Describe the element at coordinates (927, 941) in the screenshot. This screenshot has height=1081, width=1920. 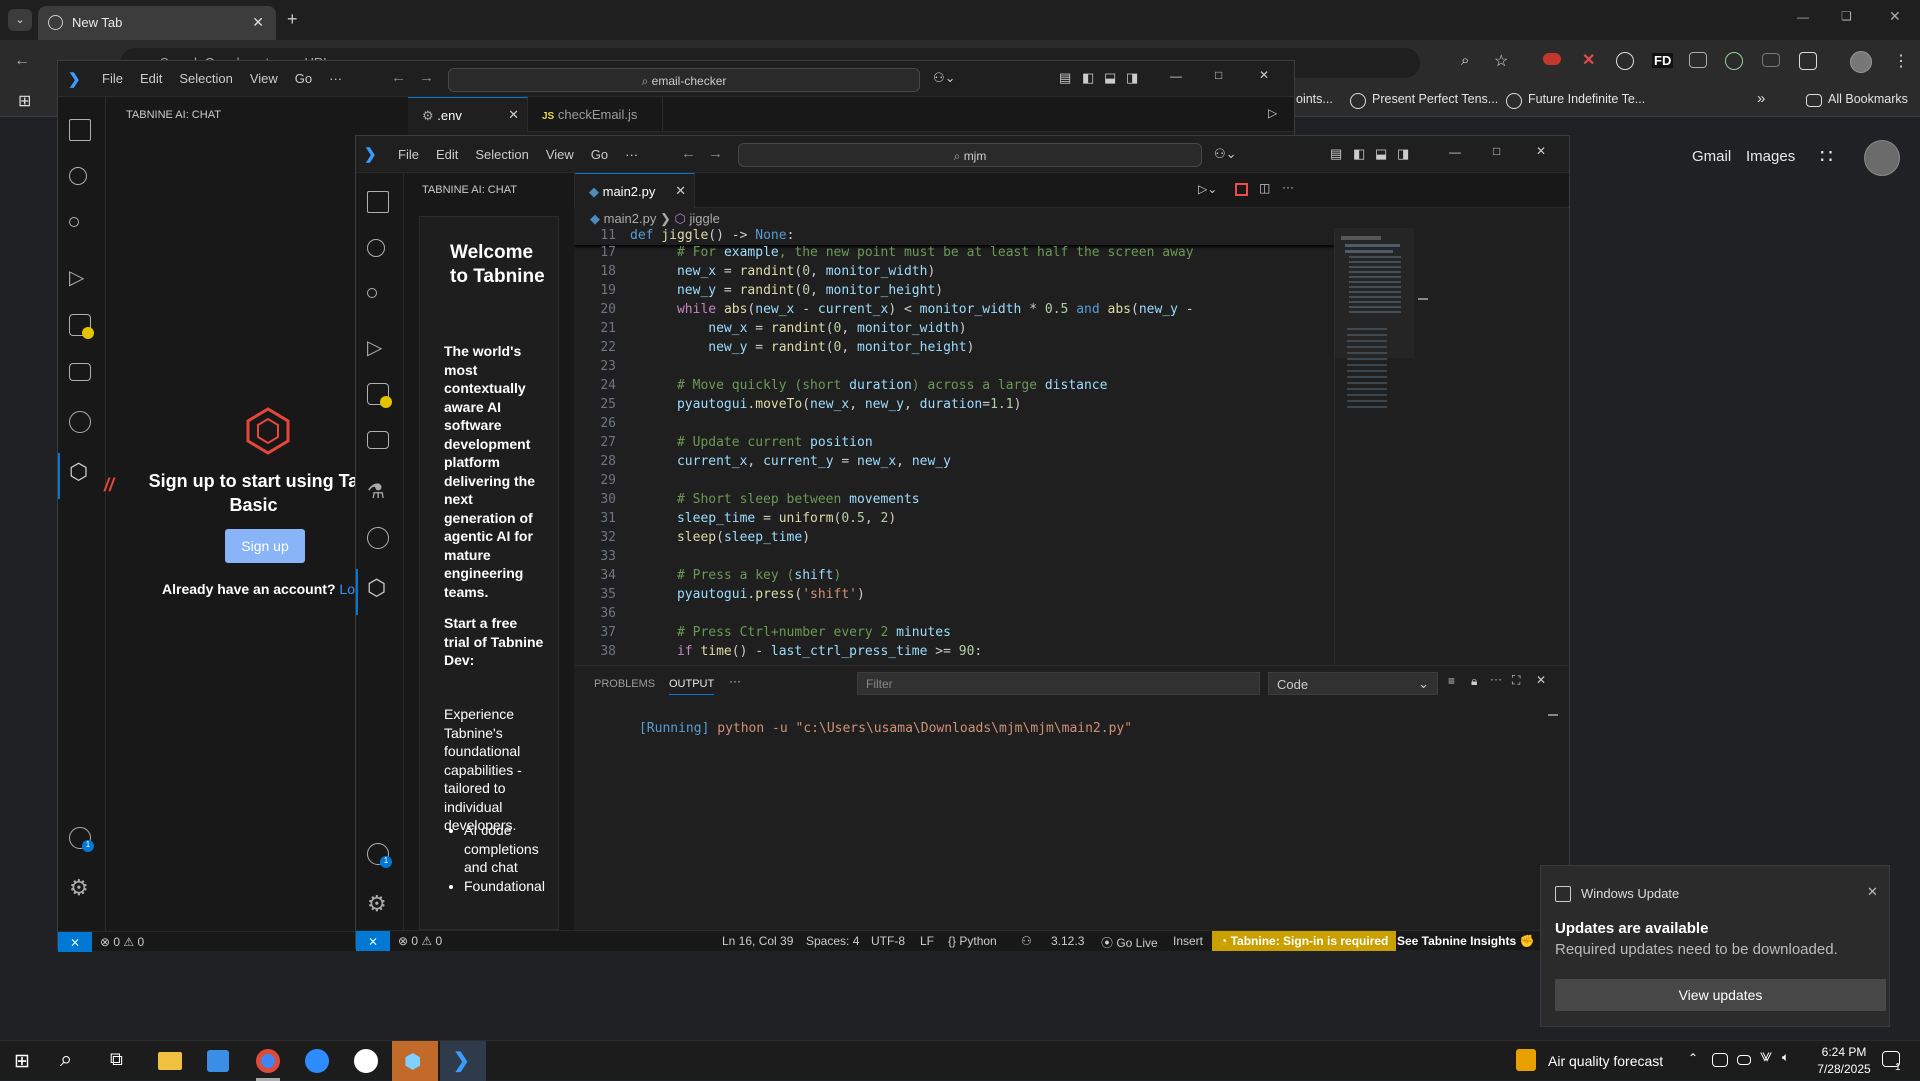
I see `line-ending: LF` at that location.